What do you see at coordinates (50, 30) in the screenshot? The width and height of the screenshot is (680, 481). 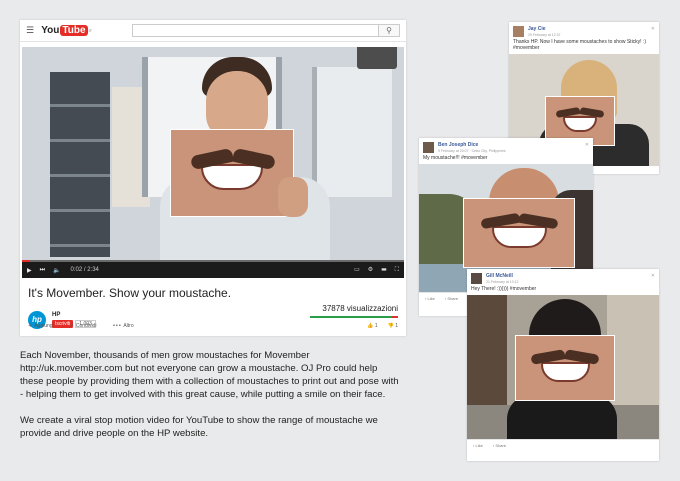 I see `logo-you: You` at bounding box center [50, 30].